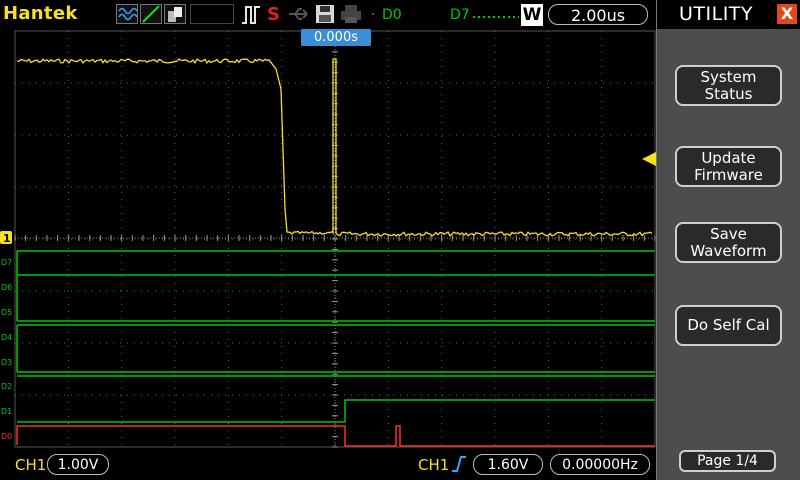  What do you see at coordinates (127, 14) in the screenshot?
I see `wave-mode-icon` at bounding box center [127, 14].